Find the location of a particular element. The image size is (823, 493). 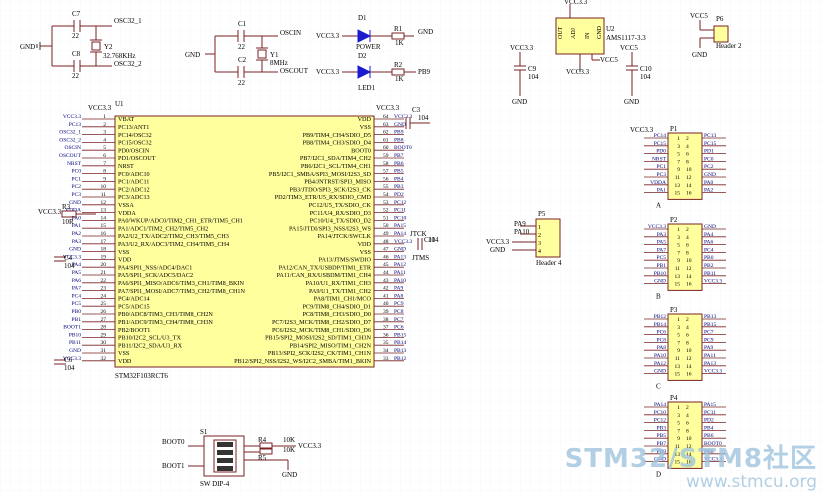

u1-right-pin-name: PB8/TIM4_CH3/SDIO_D4 is located at coordinates (337, 143).